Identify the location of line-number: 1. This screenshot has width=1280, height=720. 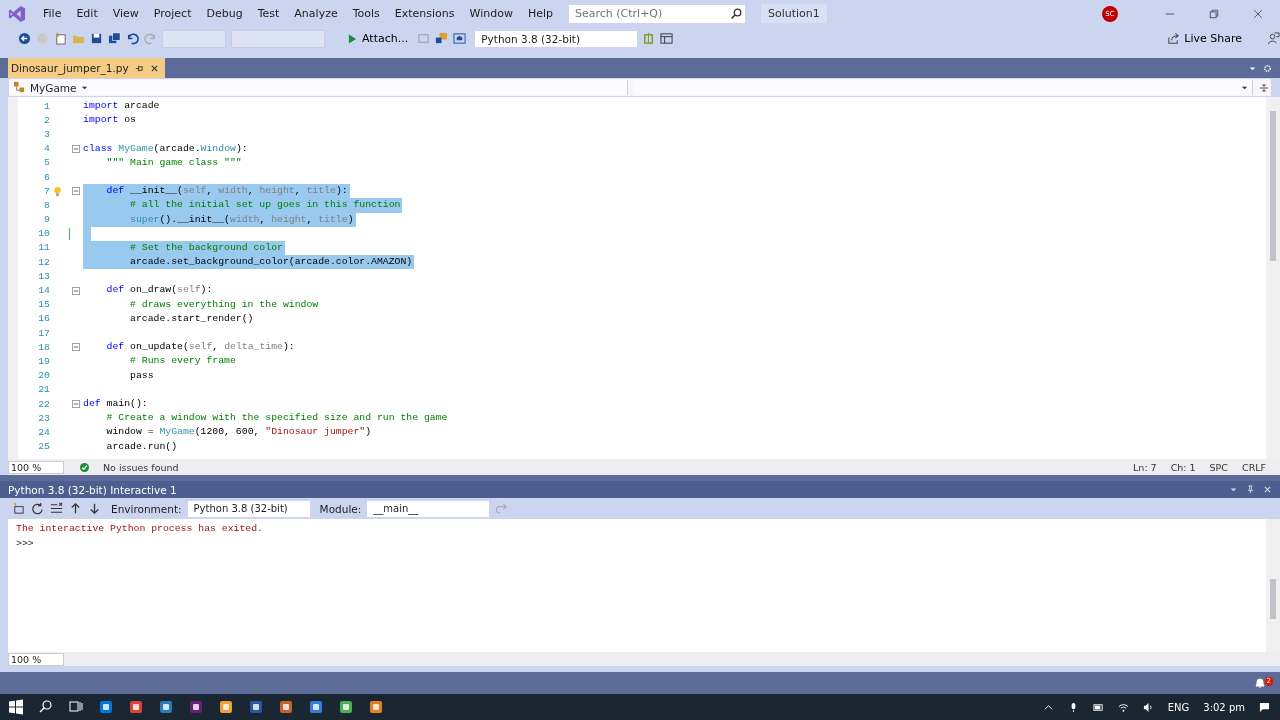
(46, 106).